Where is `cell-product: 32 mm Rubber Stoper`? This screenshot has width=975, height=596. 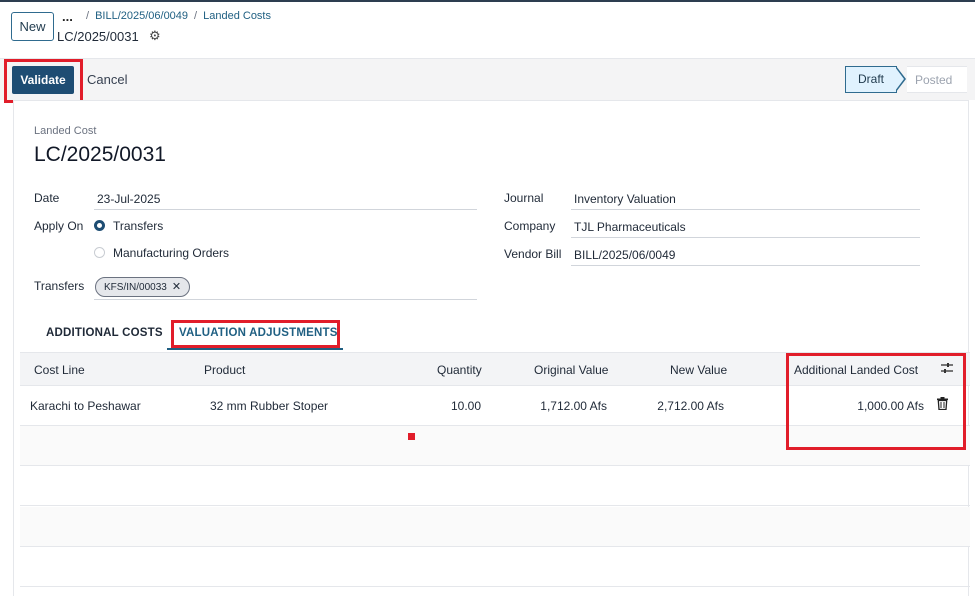 cell-product: 32 mm Rubber Stoper is located at coordinates (269, 406).